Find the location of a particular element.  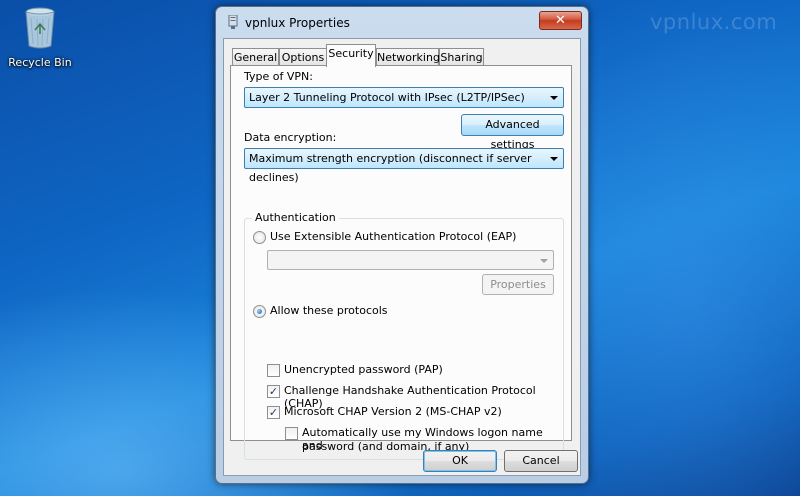

recycle-bin-desktop-icon: Recycle Bin is located at coordinates (40, 37).